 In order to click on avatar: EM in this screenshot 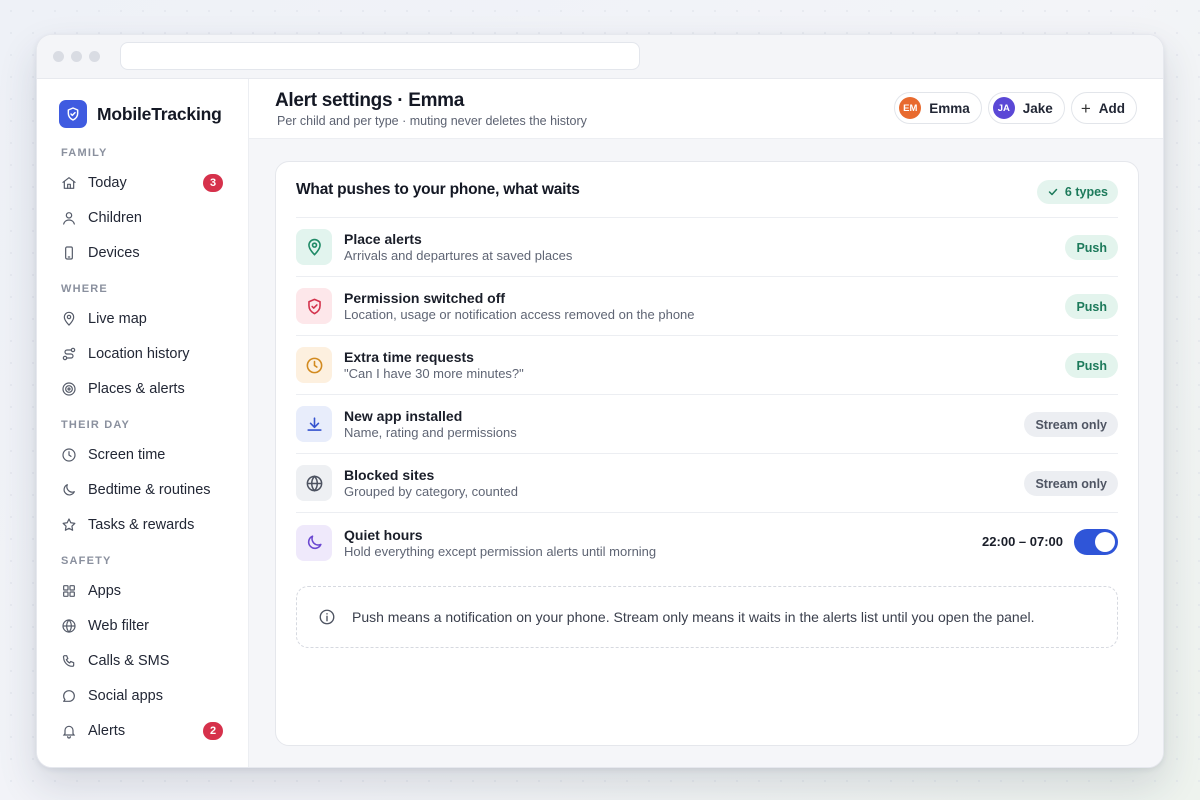, I will do `click(910, 108)`.